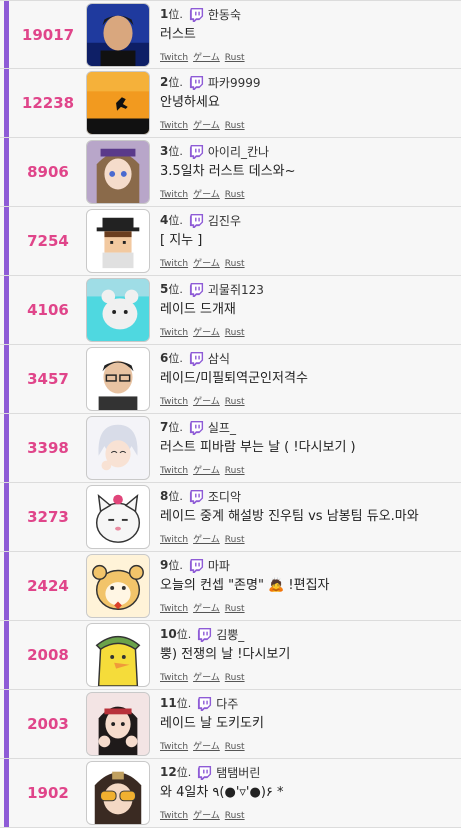 This screenshot has height=831, width=461. Describe the element at coordinates (308, 655) in the screenshot. I see `stream-title: 뿡) 전쟁의 날 !다시보기` at that location.